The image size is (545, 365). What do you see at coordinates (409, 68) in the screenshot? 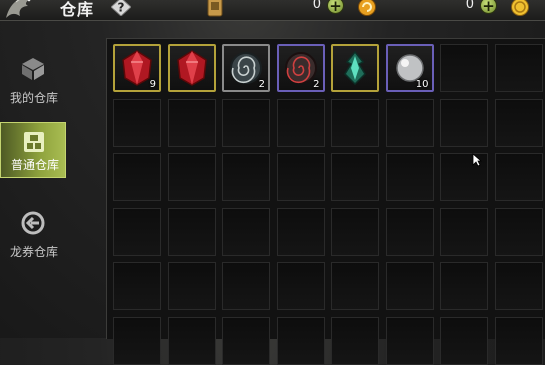
I see `inventory-slot: 10` at bounding box center [409, 68].